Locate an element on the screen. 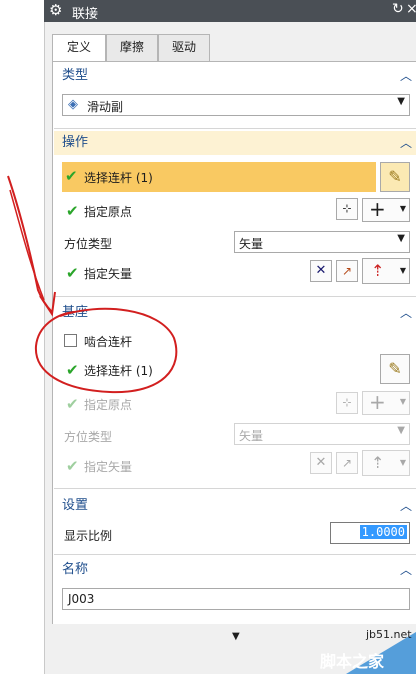 This screenshot has width=416, height=677. red-annotation is located at coordinates (92, 284).